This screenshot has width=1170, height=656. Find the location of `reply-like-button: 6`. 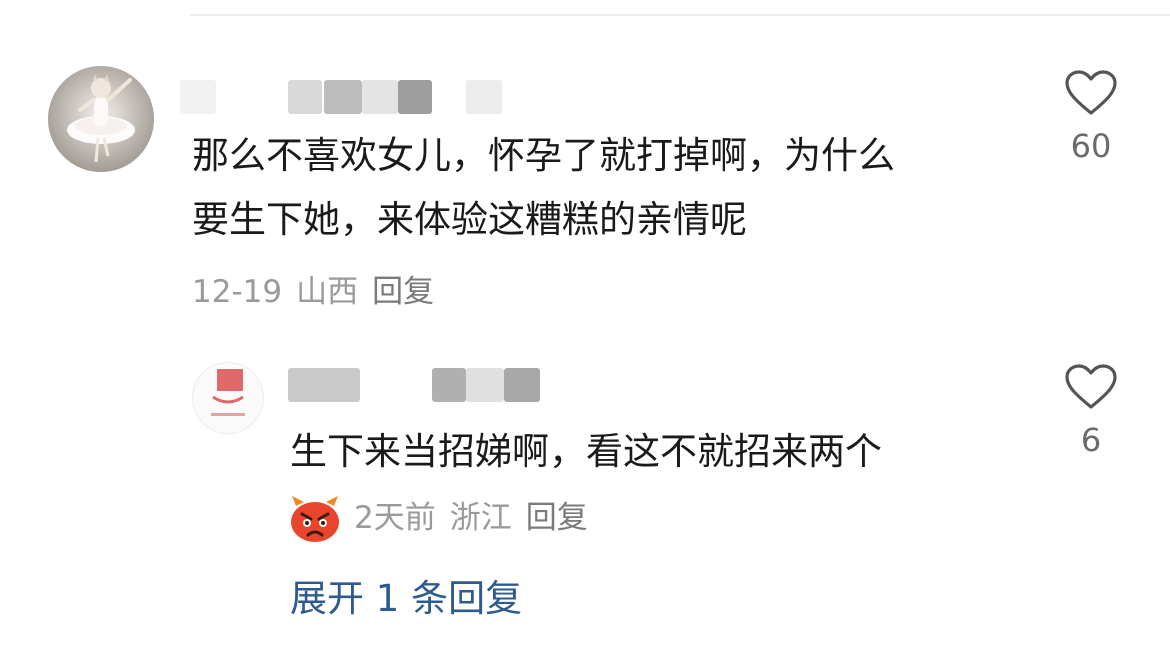

reply-like-button: 6 is located at coordinates (1091, 412).